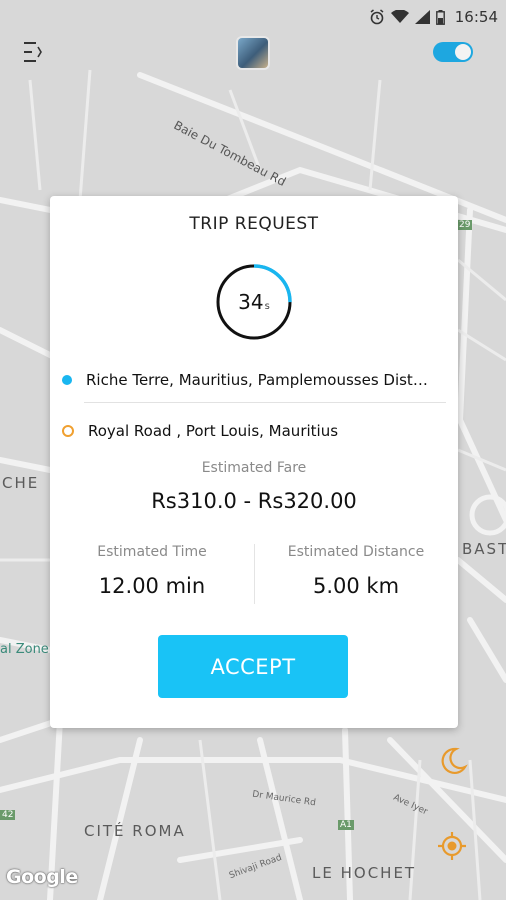 The width and height of the screenshot is (506, 900). What do you see at coordinates (213, 431) in the screenshot?
I see `dropoff-address: Royal Road , Port Louis, Mauritius` at bounding box center [213, 431].